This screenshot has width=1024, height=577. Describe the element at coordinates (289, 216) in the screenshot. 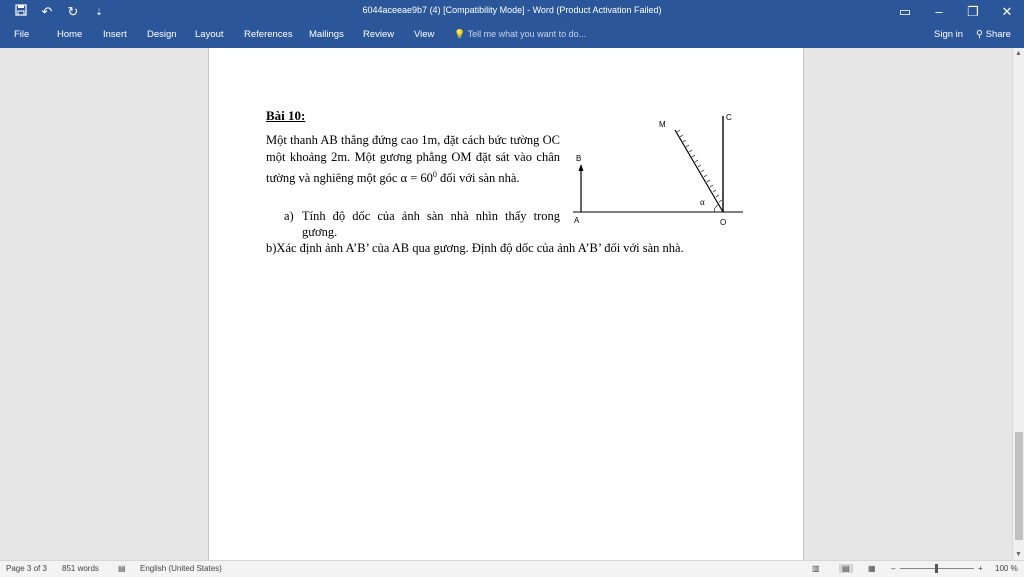

I see `list-marker: a)` at that location.